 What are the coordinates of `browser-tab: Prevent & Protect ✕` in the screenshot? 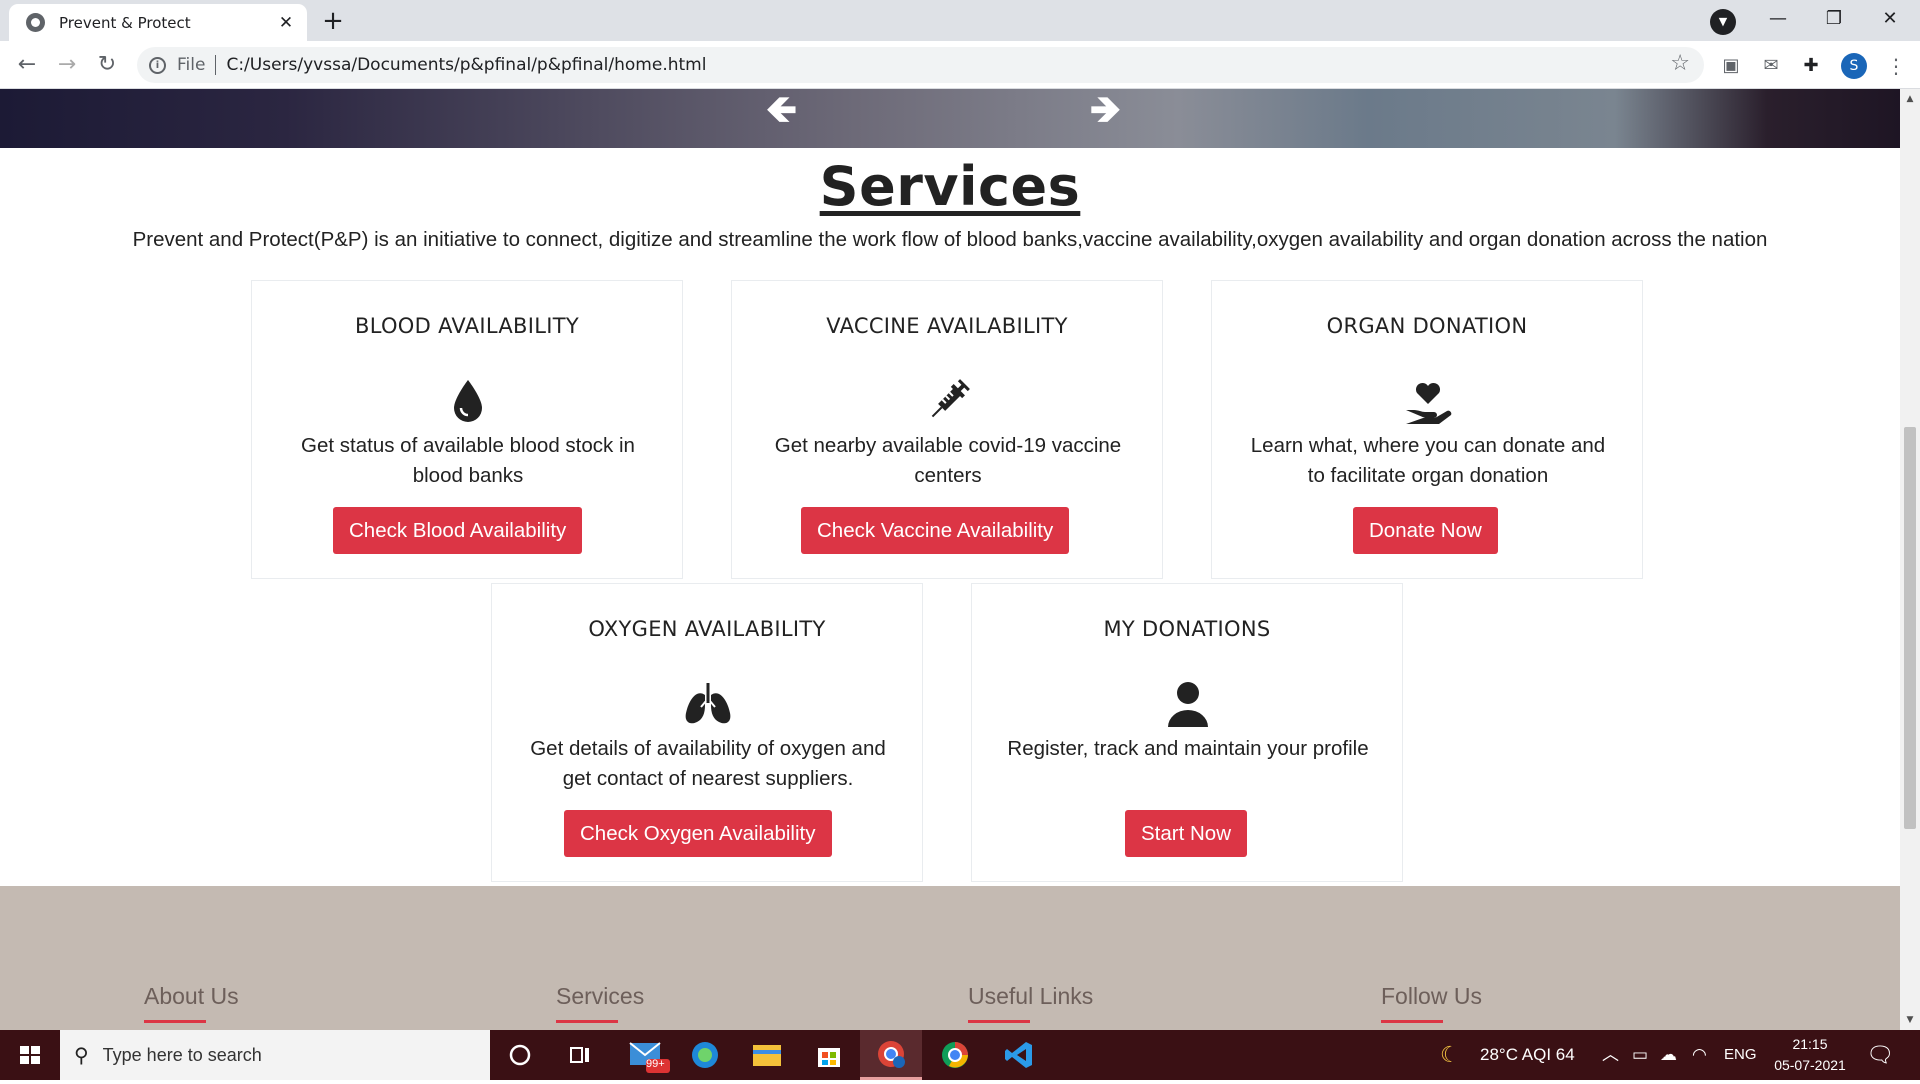 It's located at (158, 22).